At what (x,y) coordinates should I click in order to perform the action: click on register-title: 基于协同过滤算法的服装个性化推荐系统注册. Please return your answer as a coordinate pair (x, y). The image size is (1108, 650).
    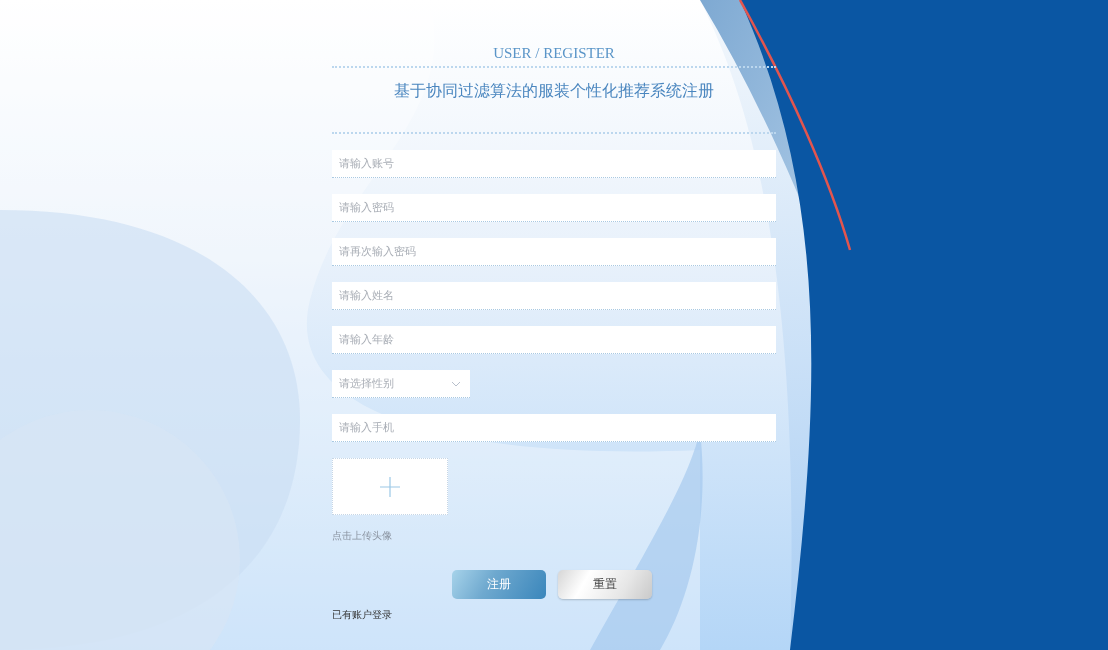
    Looking at the image, I should click on (554, 91).